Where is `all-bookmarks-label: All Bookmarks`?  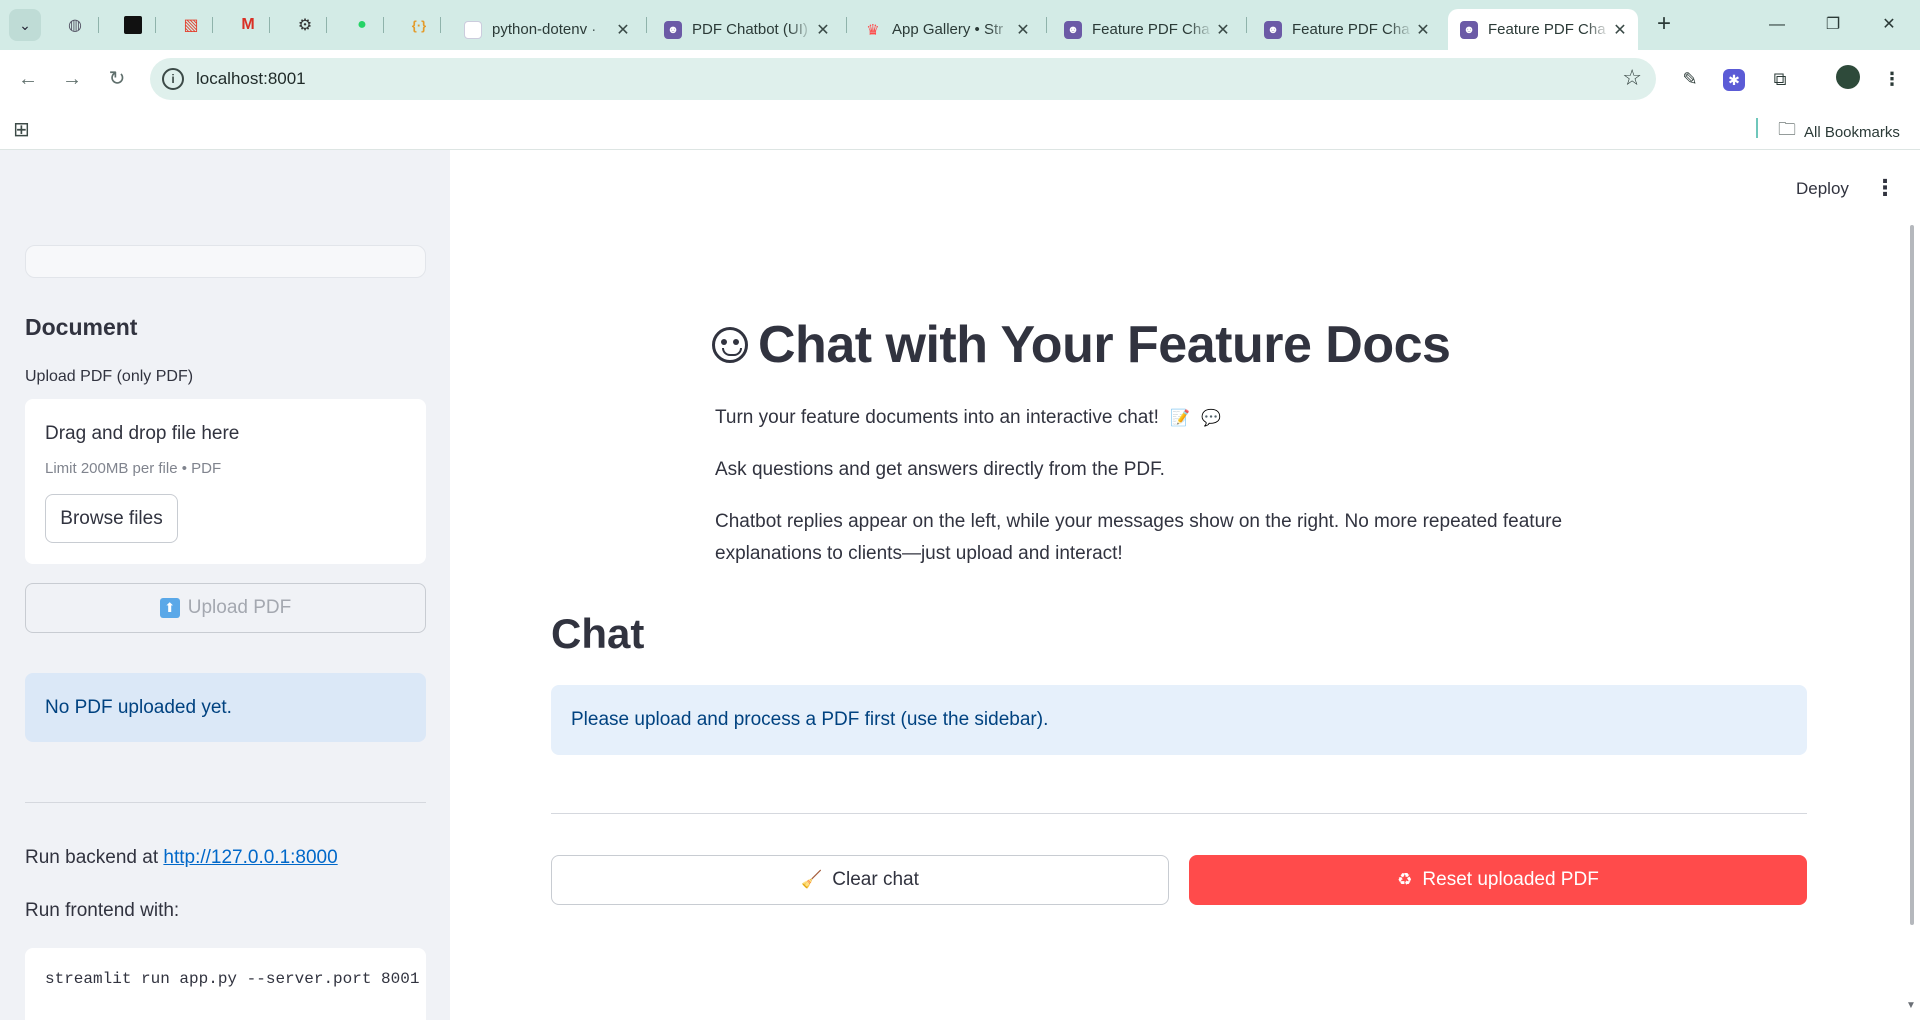 all-bookmarks-label: All Bookmarks is located at coordinates (1852, 132).